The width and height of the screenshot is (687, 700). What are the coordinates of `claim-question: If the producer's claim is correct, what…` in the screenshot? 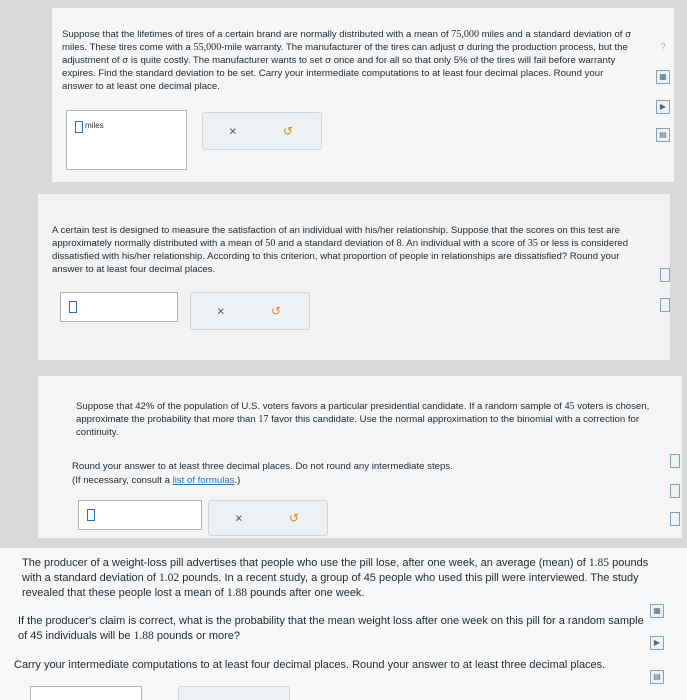 It's located at (331, 628).